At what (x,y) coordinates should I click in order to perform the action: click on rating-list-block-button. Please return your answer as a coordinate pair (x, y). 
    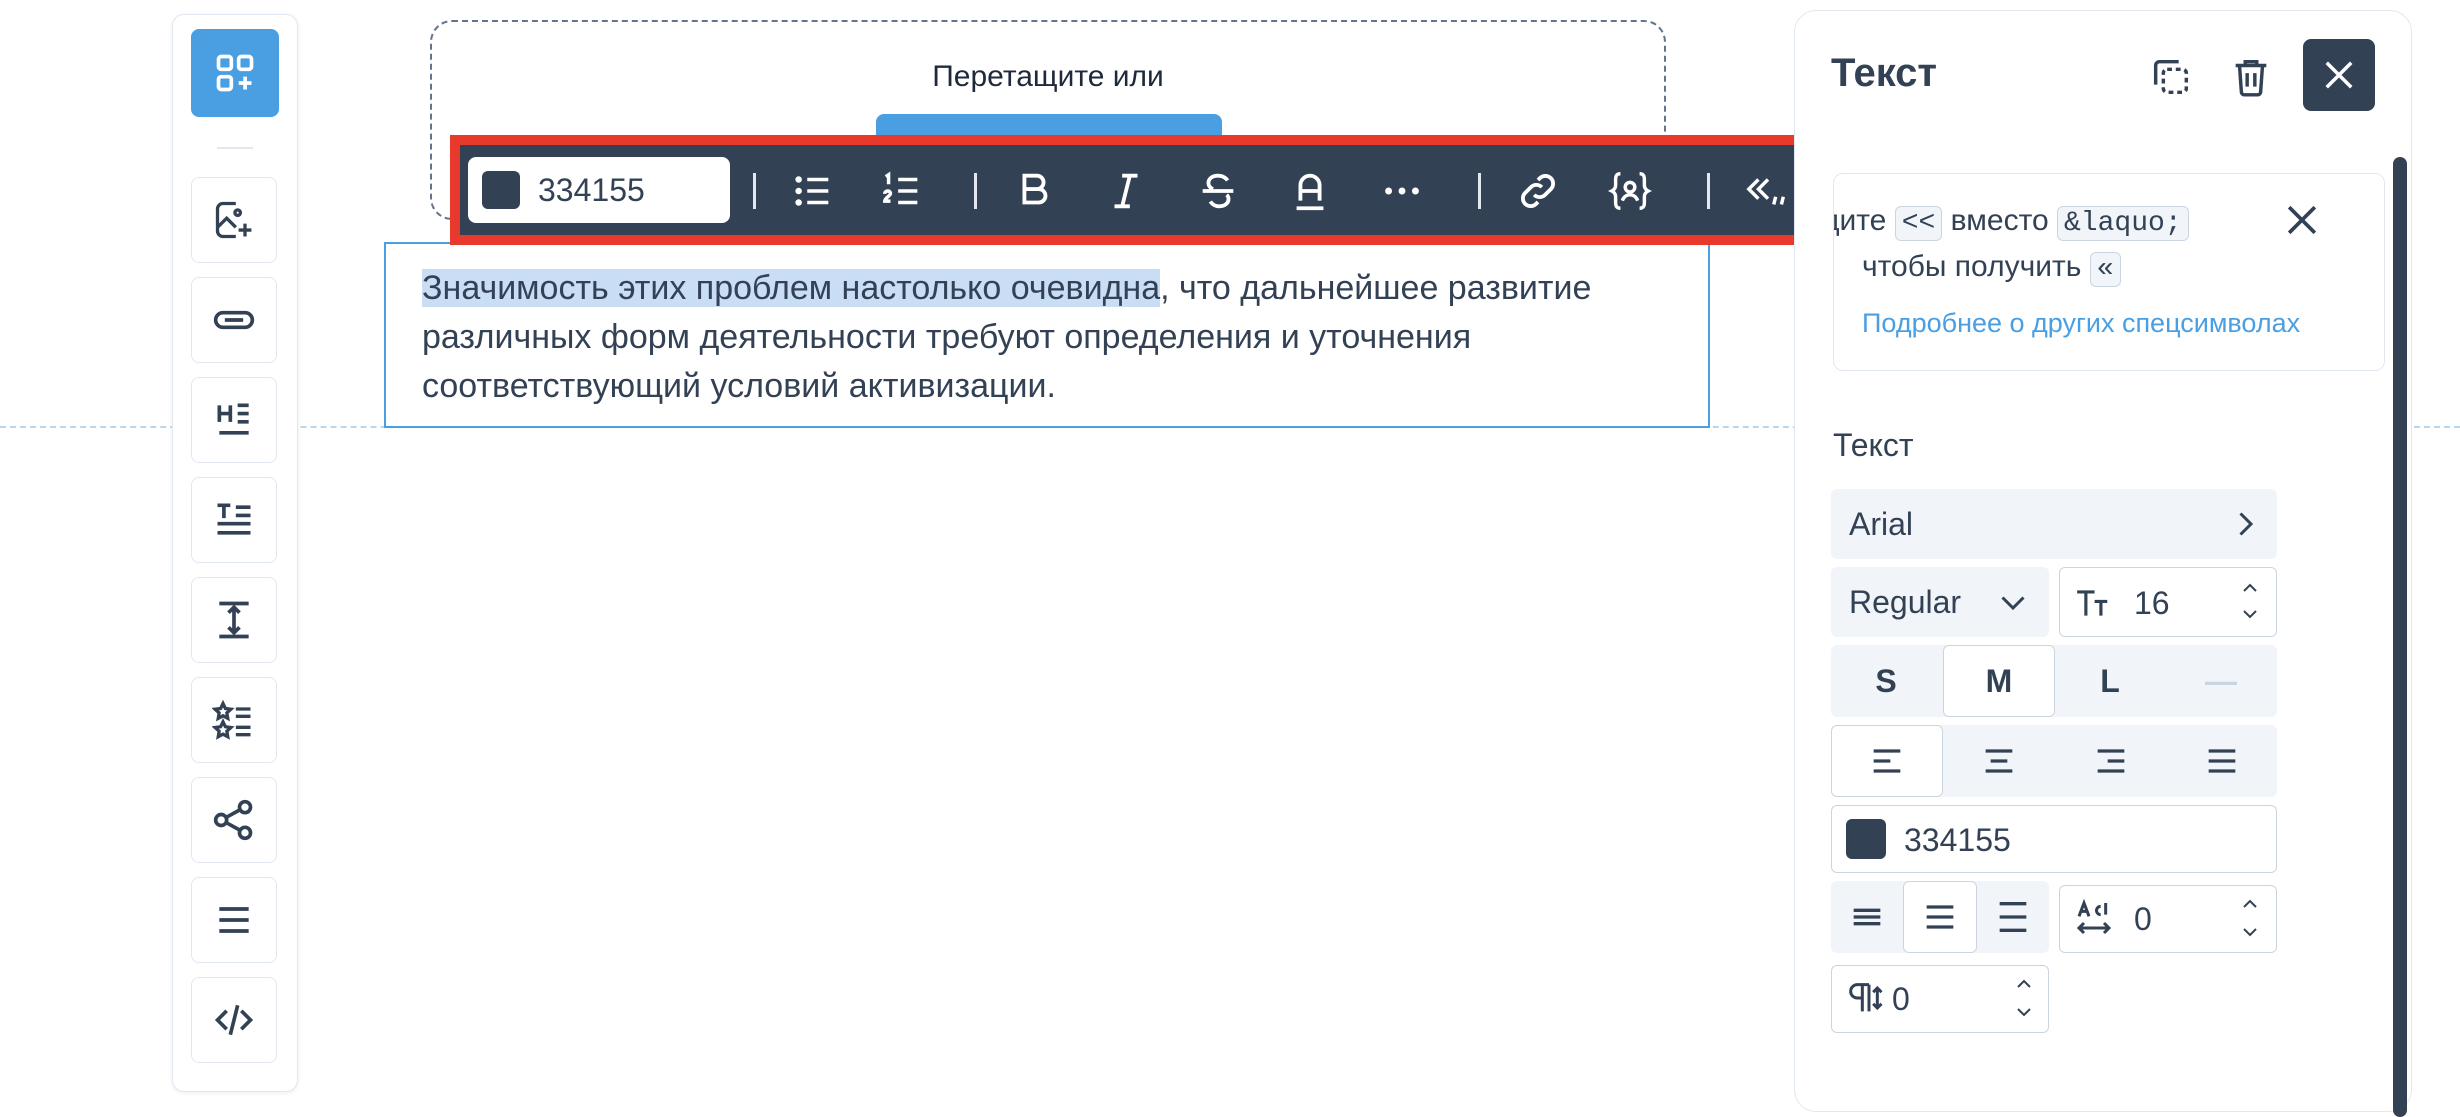
    Looking at the image, I should click on (234, 720).